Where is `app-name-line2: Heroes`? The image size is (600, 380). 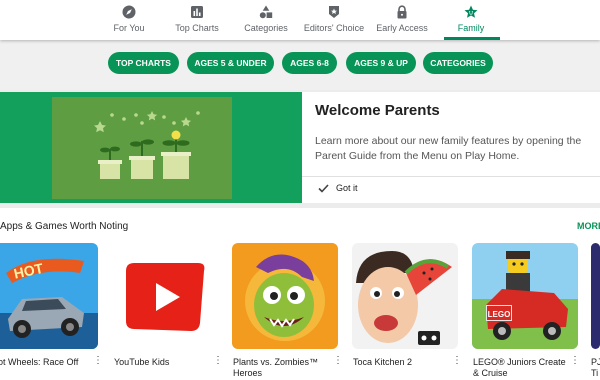 app-name-line2: Heroes is located at coordinates (248, 373).